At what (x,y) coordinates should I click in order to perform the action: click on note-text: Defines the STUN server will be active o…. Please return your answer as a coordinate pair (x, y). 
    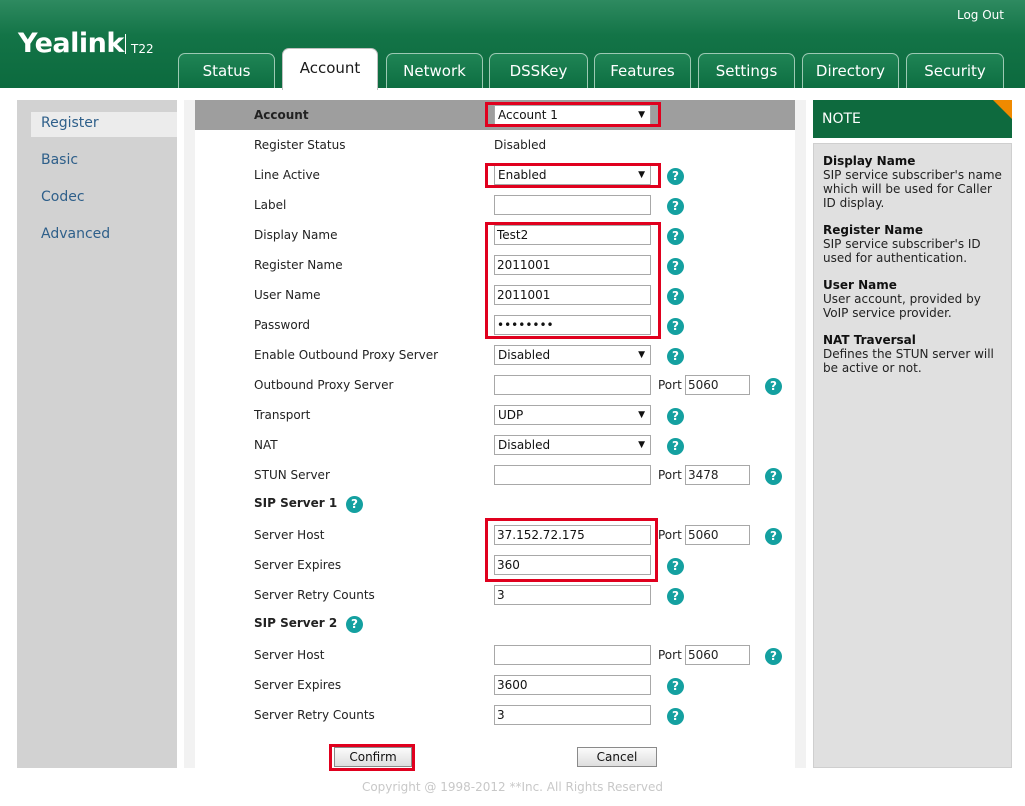
    Looking at the image, I should click on (908, 361).